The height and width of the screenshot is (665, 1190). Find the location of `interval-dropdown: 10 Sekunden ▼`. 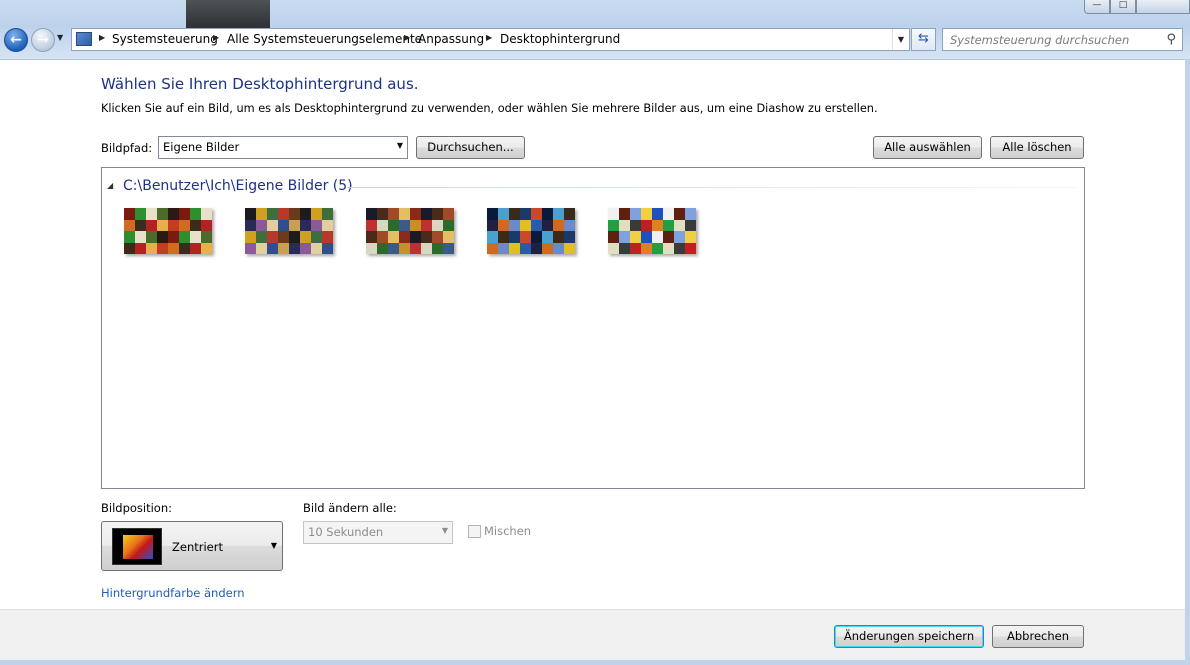

interval-dropdown: 10 Sekunden ▼ is located at coordinates (378, 532).